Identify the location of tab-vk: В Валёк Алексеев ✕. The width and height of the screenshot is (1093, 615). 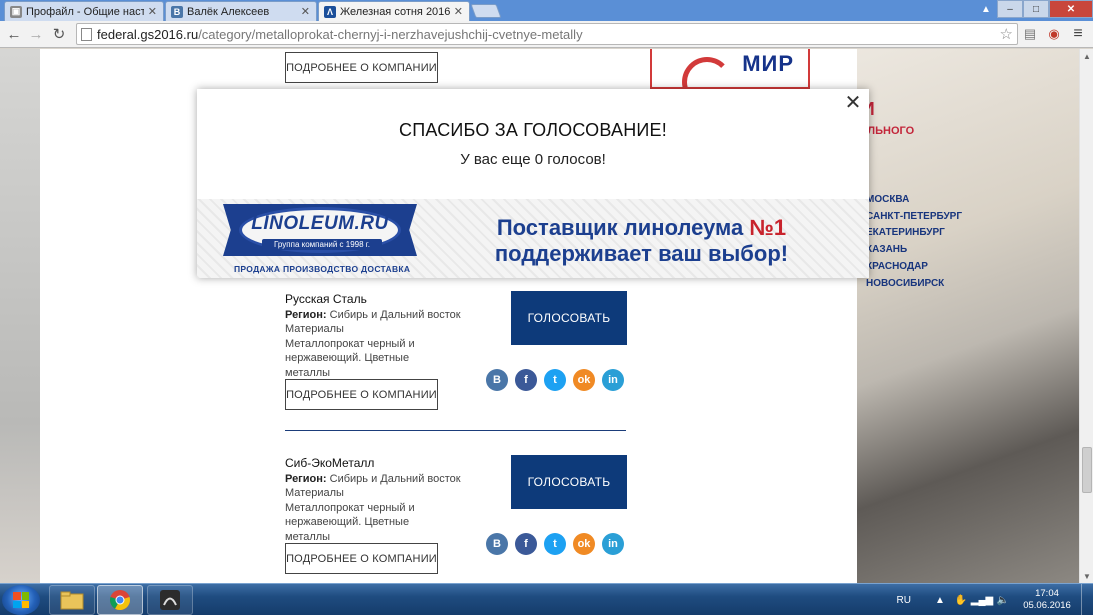
(241, 11).